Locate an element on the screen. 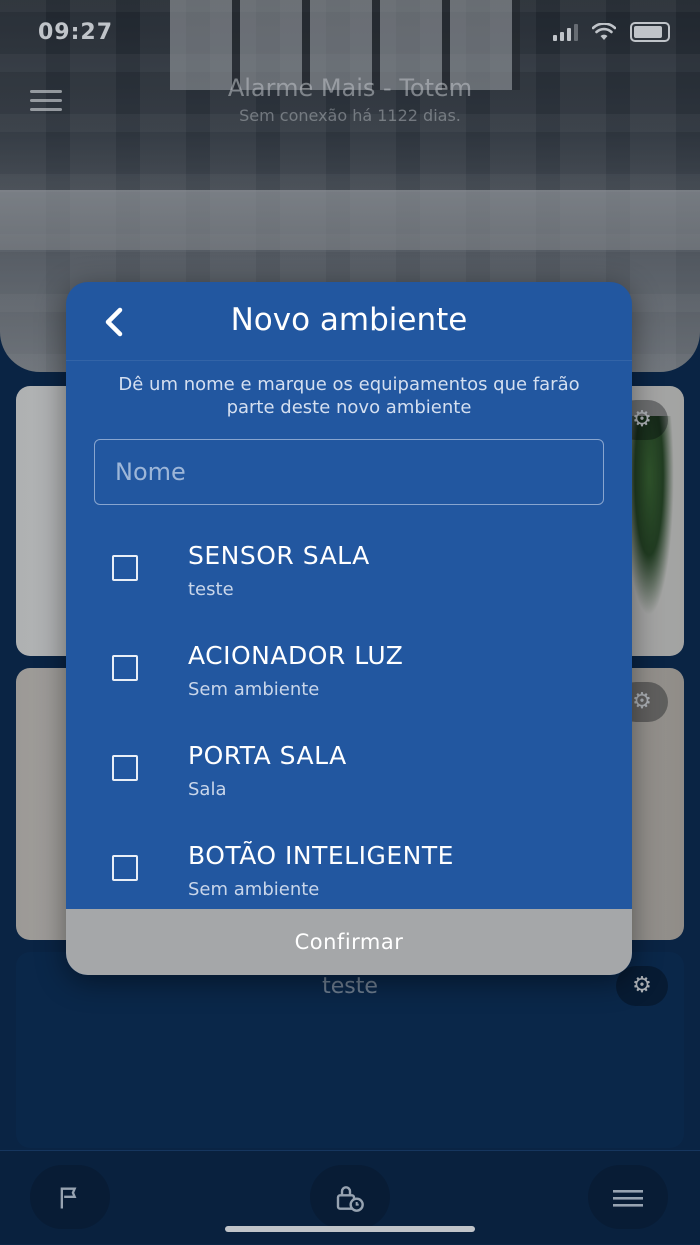 This screenshot has width=700, height=1245. list-item: PORTA SALA Sala is located at coordinates (349, 777).